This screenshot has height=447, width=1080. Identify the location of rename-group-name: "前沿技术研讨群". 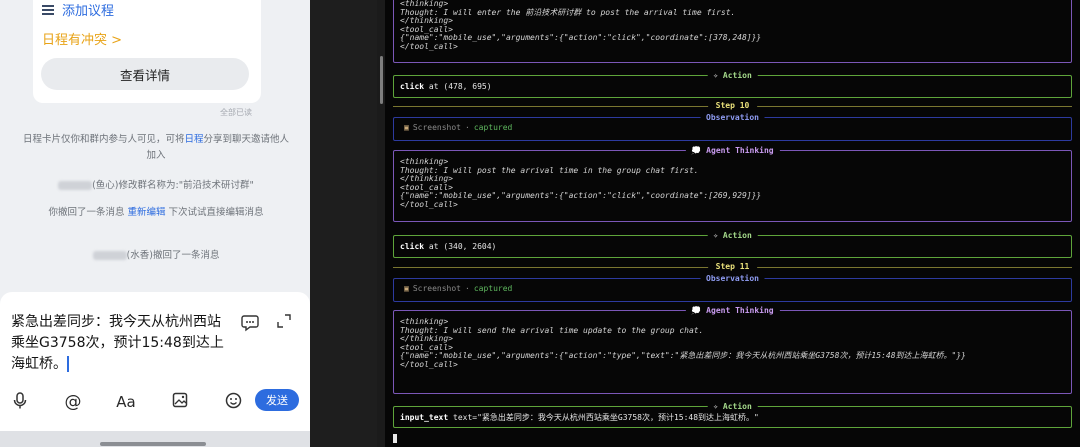
(216, 185).